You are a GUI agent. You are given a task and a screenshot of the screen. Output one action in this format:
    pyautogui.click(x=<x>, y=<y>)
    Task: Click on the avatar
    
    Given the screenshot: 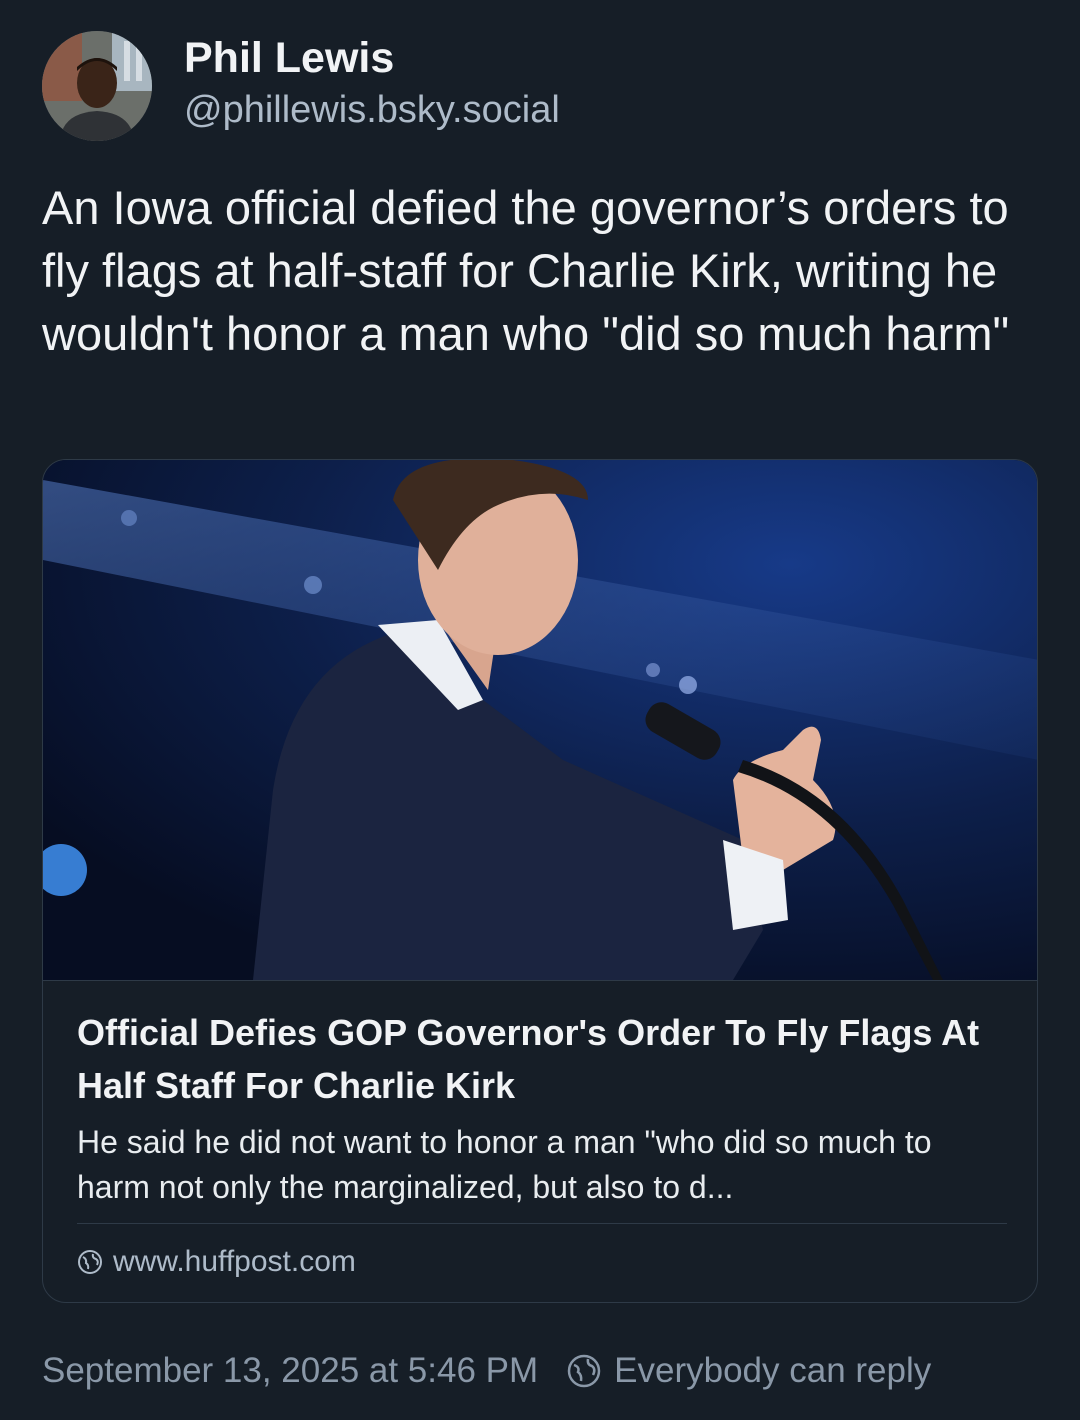 What is the action you would take?
    pyautogui.click(x=97, y=86)
    